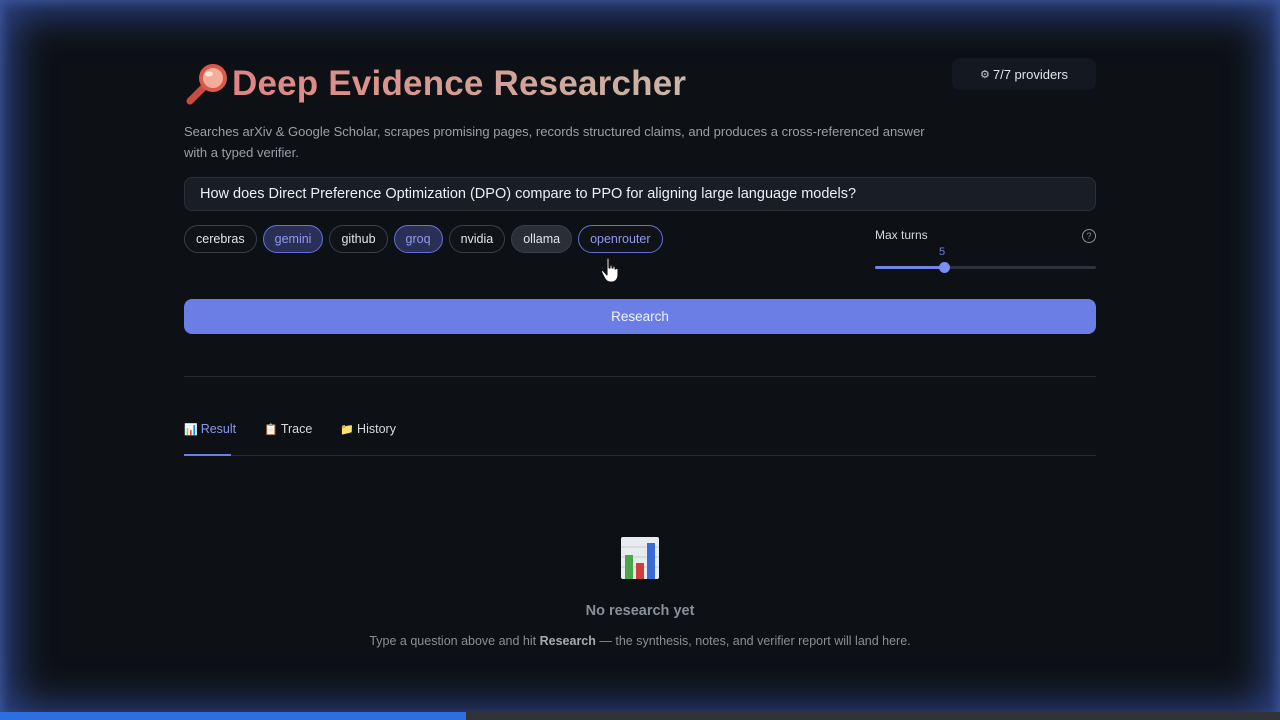 This screenshot has width=1280, height=720. Describe the element at coordinates (418, 239) in the screenshot. I see `provider-chip-groq: groq` at that location.